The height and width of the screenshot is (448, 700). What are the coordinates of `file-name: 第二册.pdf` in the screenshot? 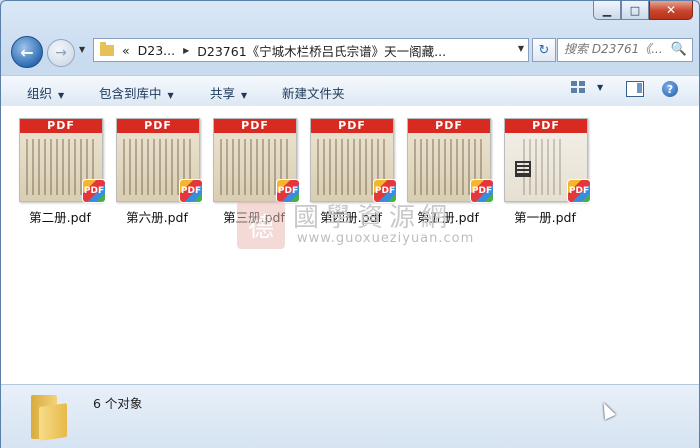 It's located at (60, 217).